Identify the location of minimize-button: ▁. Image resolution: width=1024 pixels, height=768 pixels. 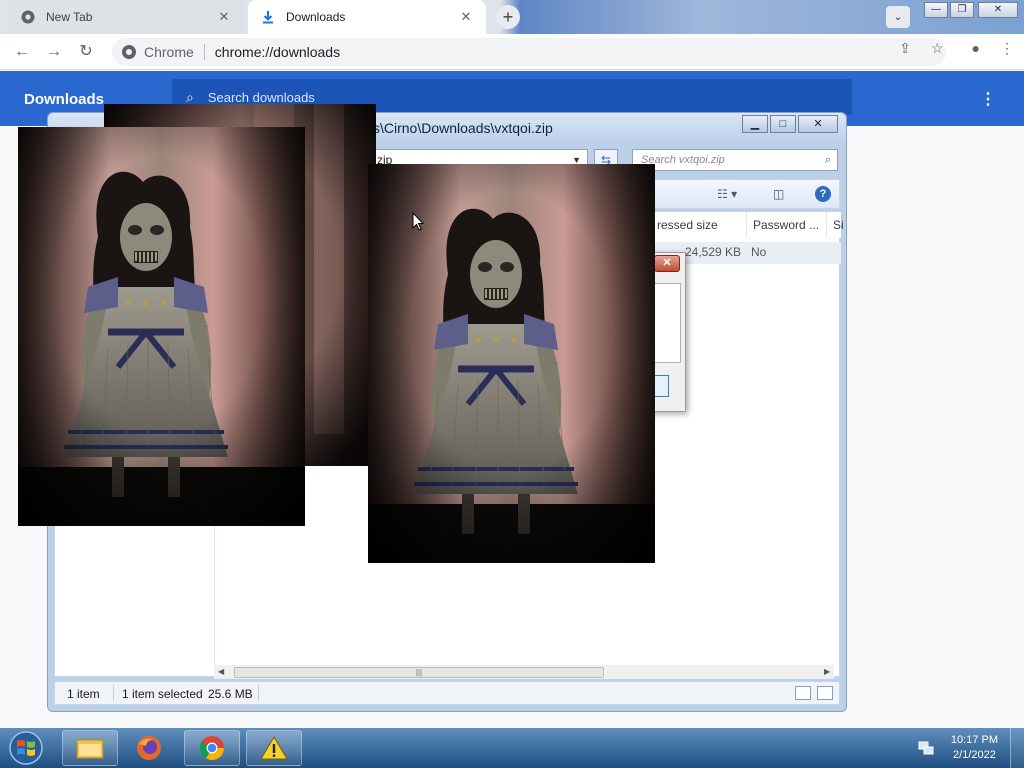
(755, 124).